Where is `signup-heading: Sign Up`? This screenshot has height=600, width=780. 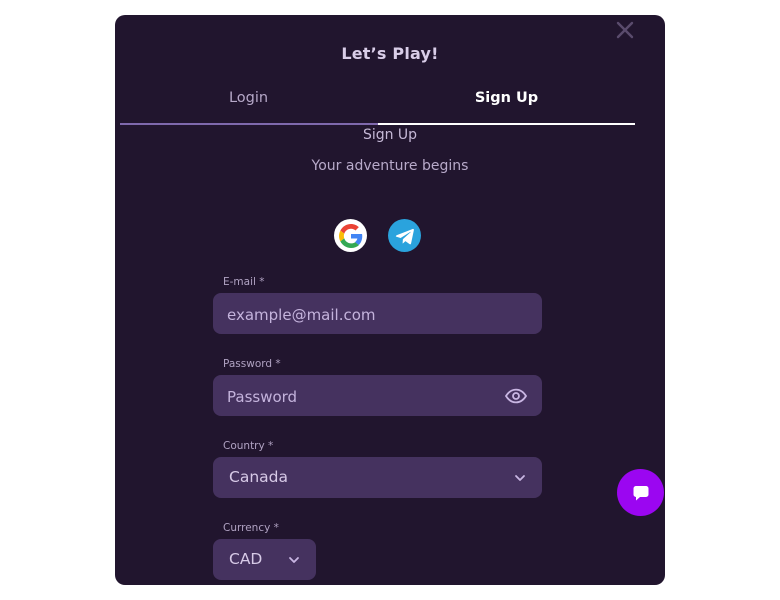 signup-heading: Sign Up is located at coordinates (390, 135).